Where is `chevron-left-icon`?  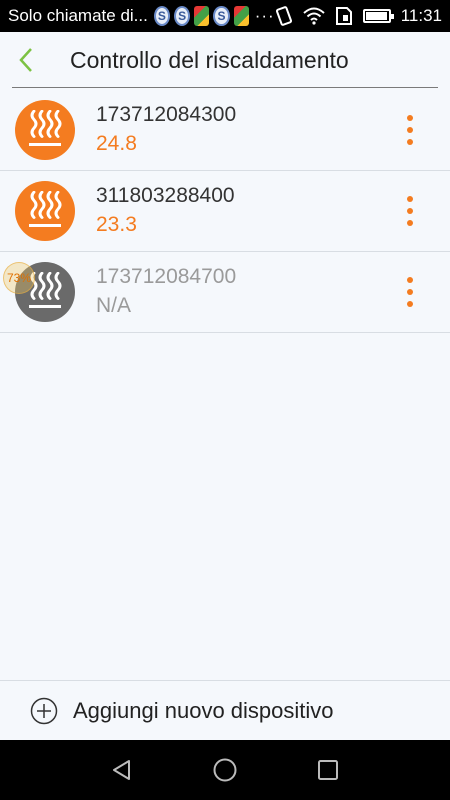 chevron-left-icon is located at coordinates (25, 60).